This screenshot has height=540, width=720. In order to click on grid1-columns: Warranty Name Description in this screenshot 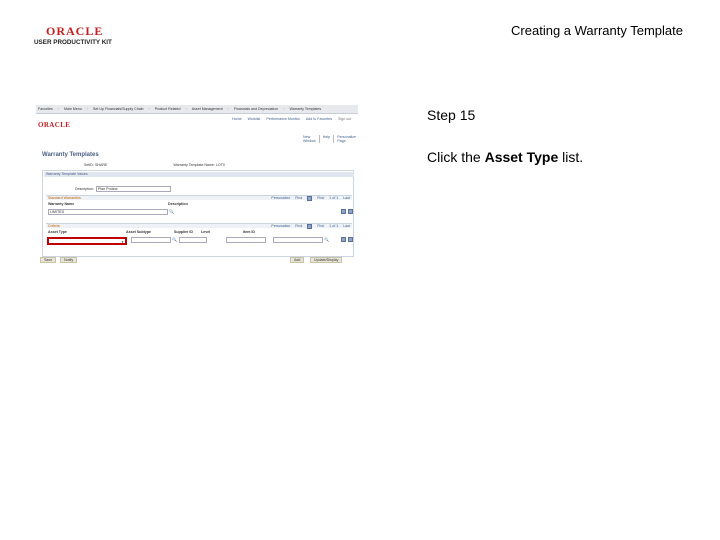, I will do `click(118, 204)`.